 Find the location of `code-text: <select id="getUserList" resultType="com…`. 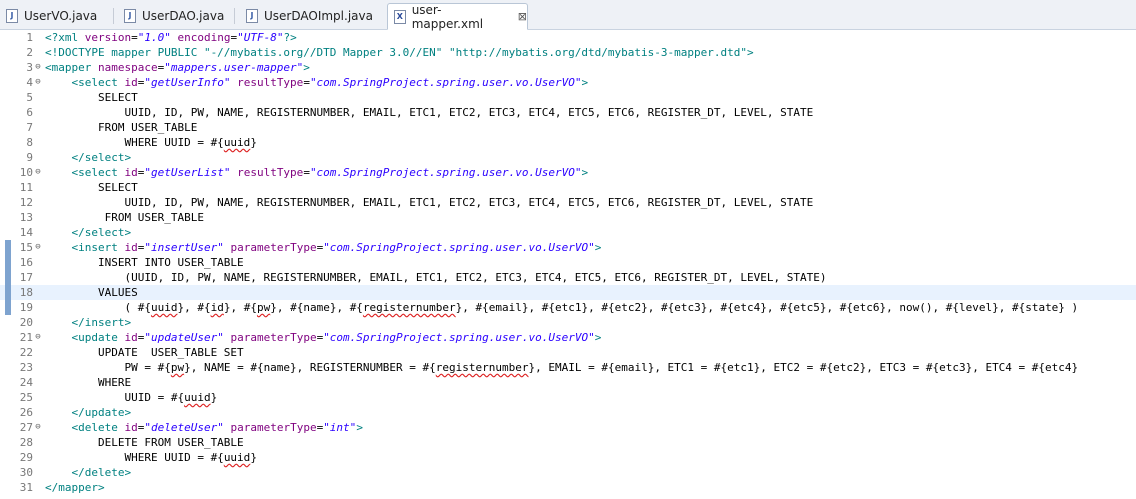

code-text: <select id="getUserList" resultType="com… is located at coordinates (317, 172).